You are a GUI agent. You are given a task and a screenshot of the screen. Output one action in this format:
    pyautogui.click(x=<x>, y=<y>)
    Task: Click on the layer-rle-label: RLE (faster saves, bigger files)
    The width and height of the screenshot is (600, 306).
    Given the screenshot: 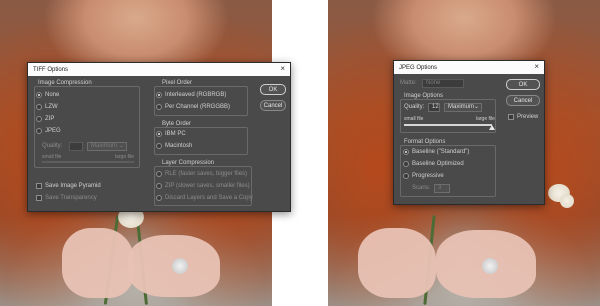 What is the action you would take?
    pyautogui.click(x=206, y=174)
    